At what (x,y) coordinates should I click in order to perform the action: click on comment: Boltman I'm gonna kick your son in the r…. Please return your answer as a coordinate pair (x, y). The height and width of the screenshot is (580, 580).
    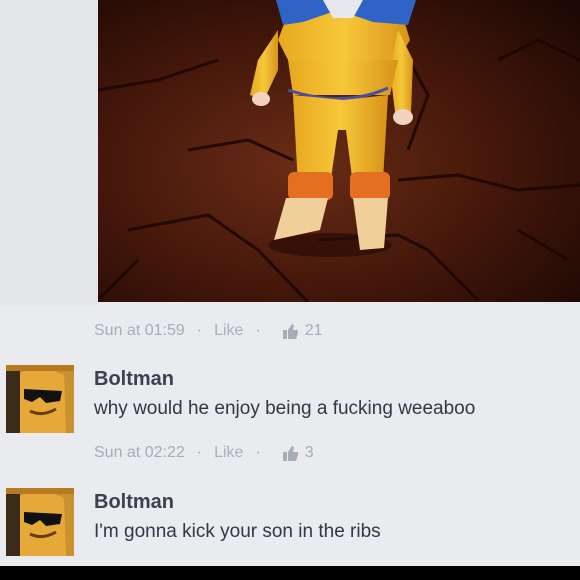
    Looking at the image, I should click on (293, 525).